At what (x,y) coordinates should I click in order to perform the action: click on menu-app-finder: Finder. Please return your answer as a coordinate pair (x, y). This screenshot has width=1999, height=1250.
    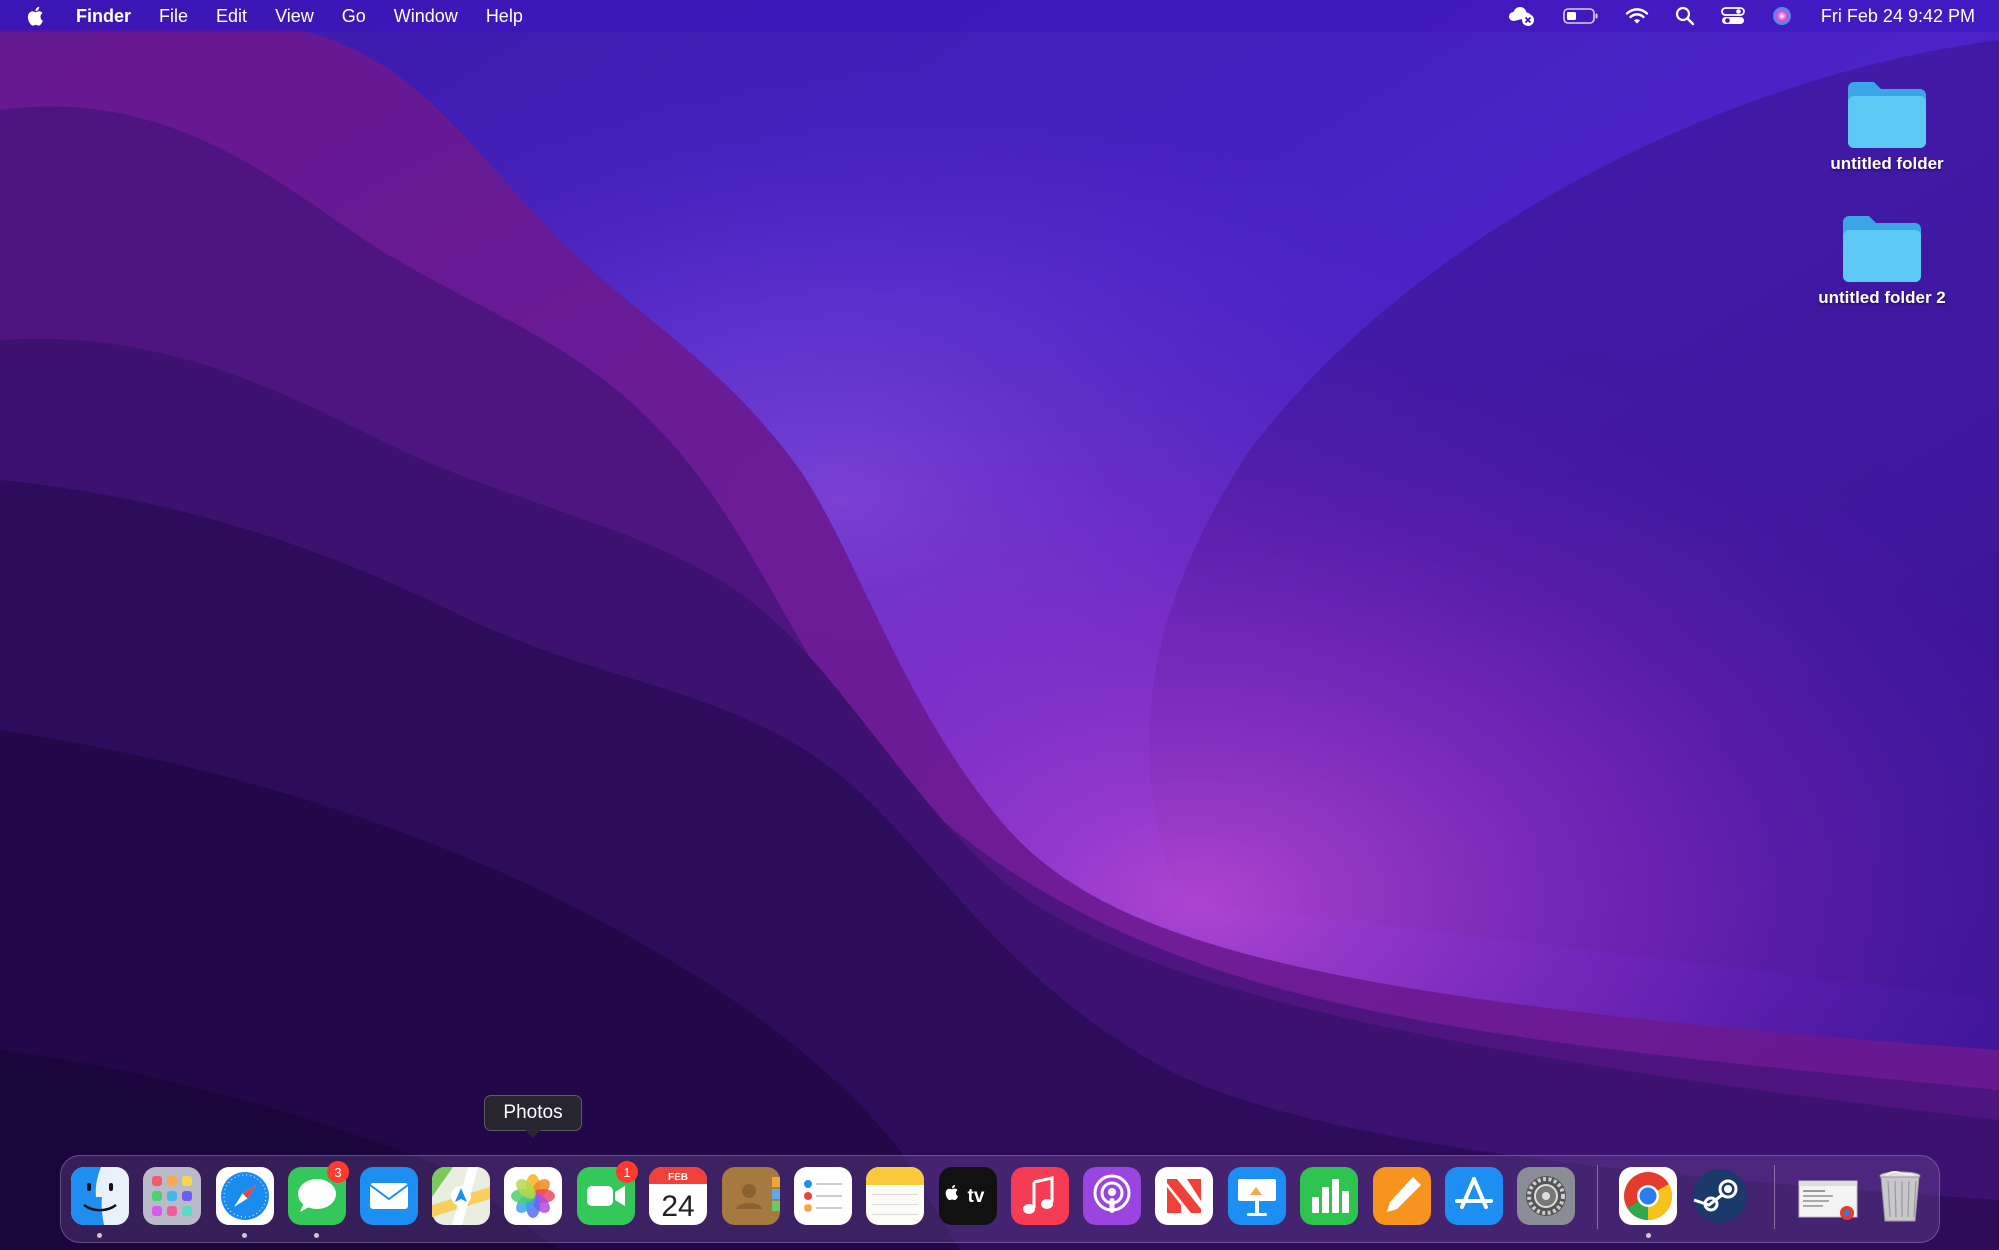
    Looking at the image, I should click on (103, 16).